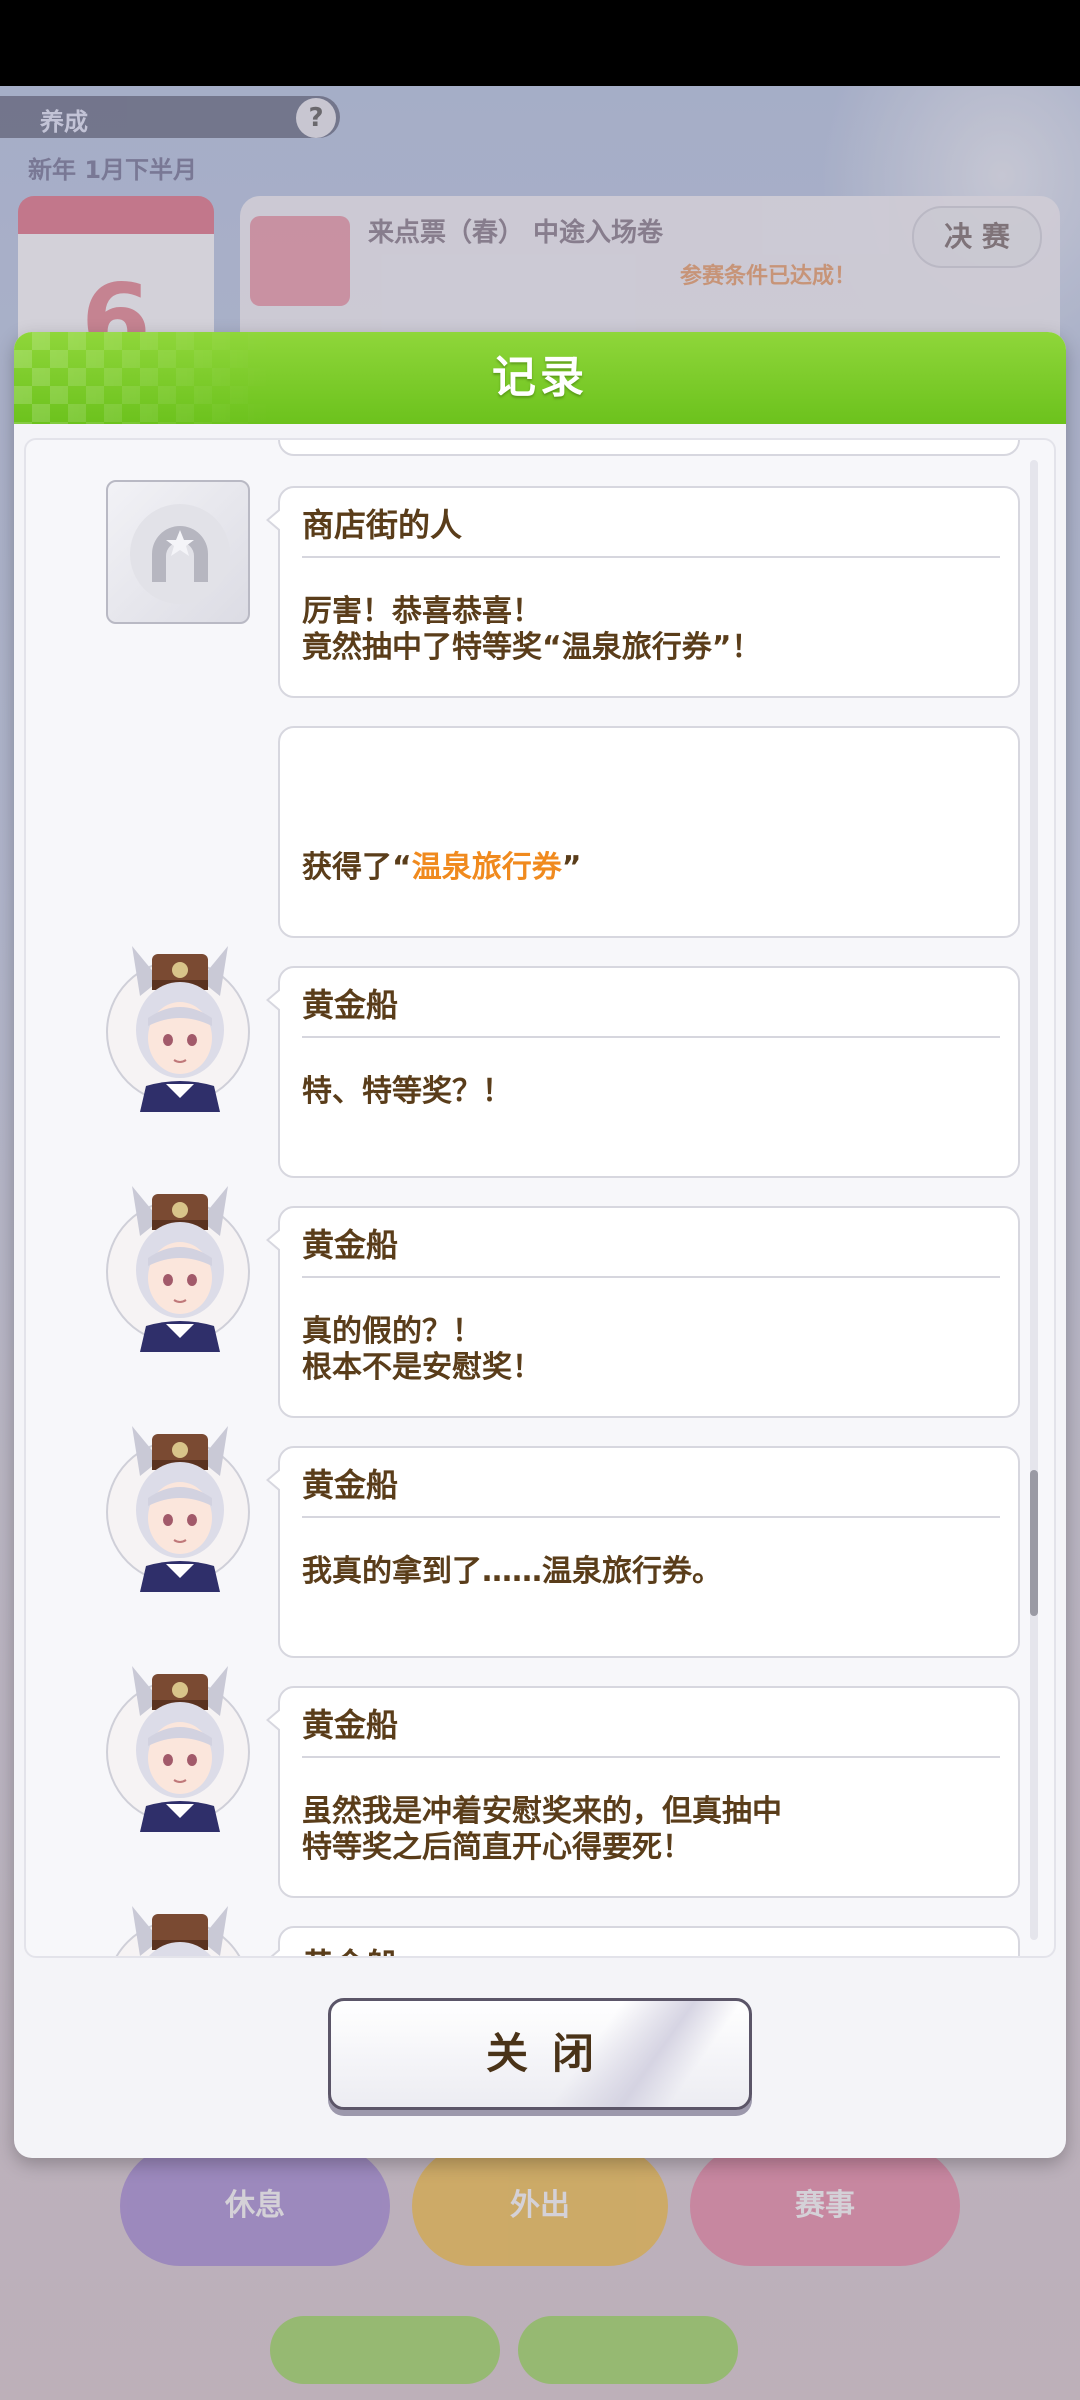  Describe the element at coordinates (532, 629) in the screenshot. I see `entry-message: 厉害！恭喜恭喜！ 竟然抽中了特等奖“温泉旅行券”！` at that location.